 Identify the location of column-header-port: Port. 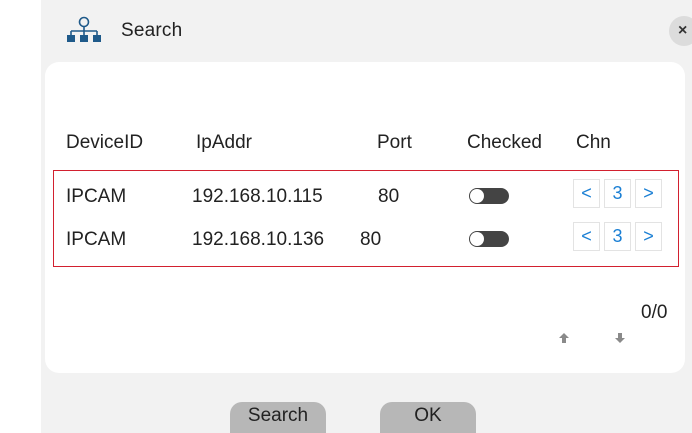
(394, 142).